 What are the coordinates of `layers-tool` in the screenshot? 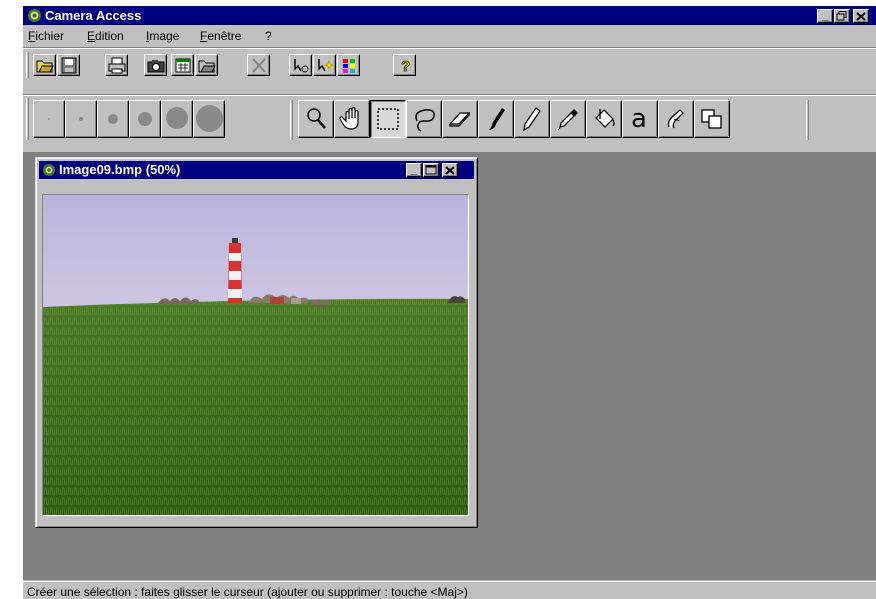 It's located at (712, 119).